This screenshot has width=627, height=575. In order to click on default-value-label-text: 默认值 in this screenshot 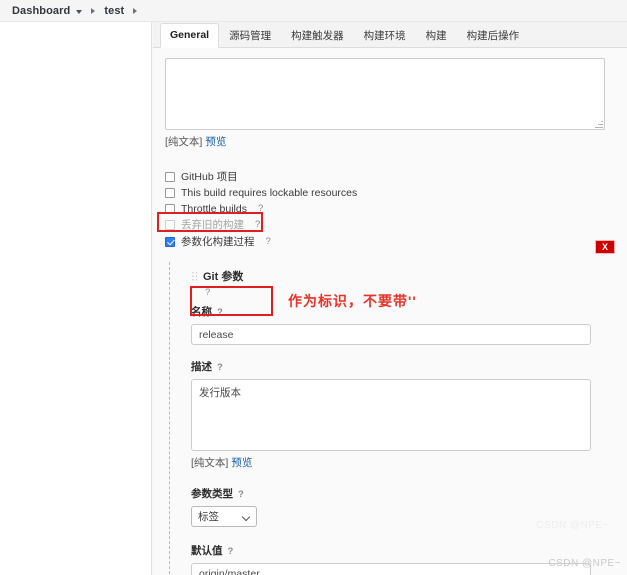, I will do `click(207, 551)`.